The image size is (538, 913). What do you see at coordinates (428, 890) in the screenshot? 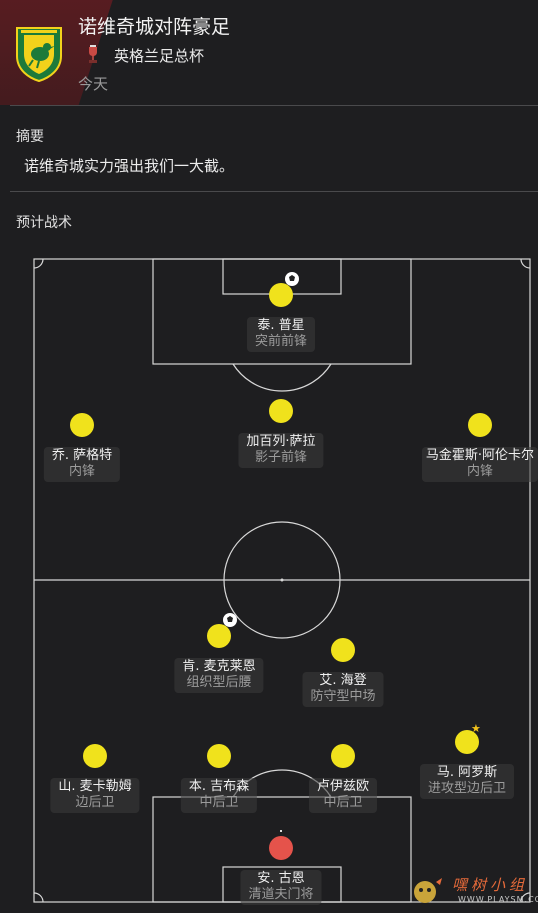
I see `watermark-logo-icon` at bounding box center [428, 890].